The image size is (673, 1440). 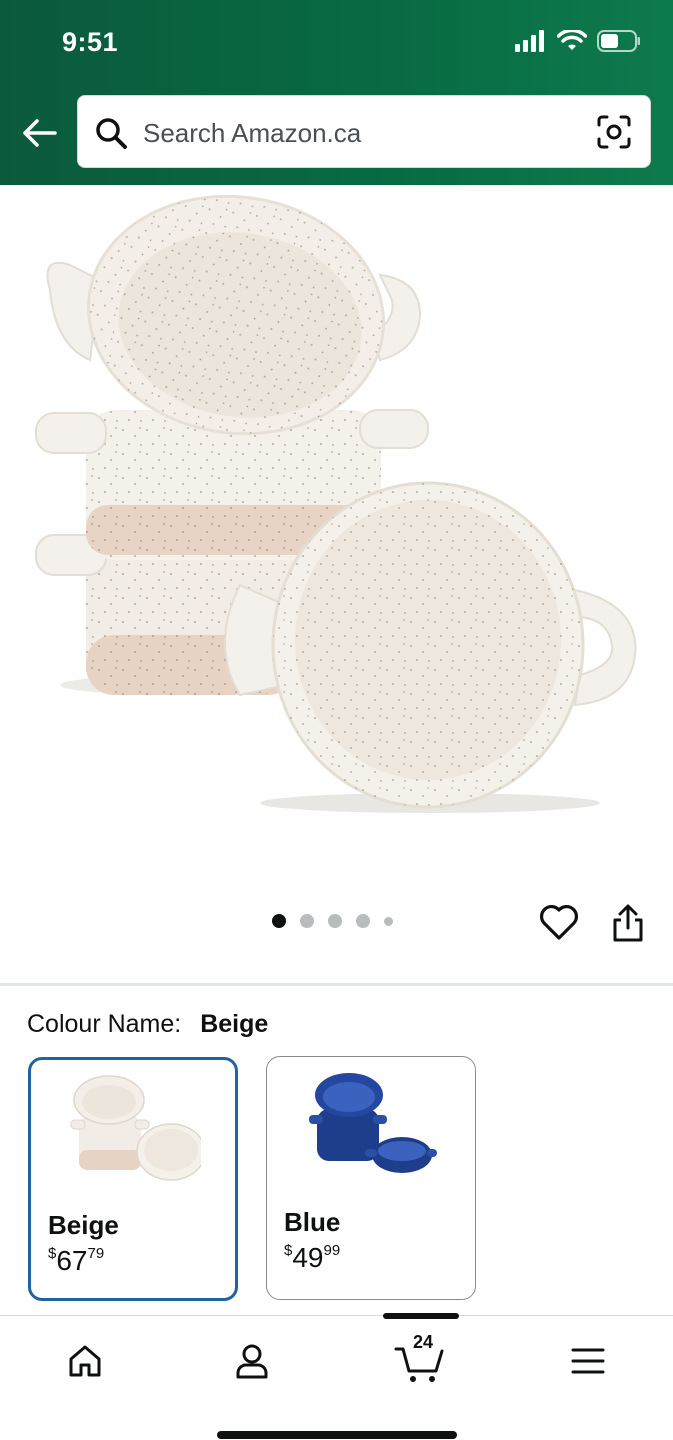 What do you see at coordinates (572, 40) in the screenshot?
I see `wifi-icon` at bounding box center [572, 40].